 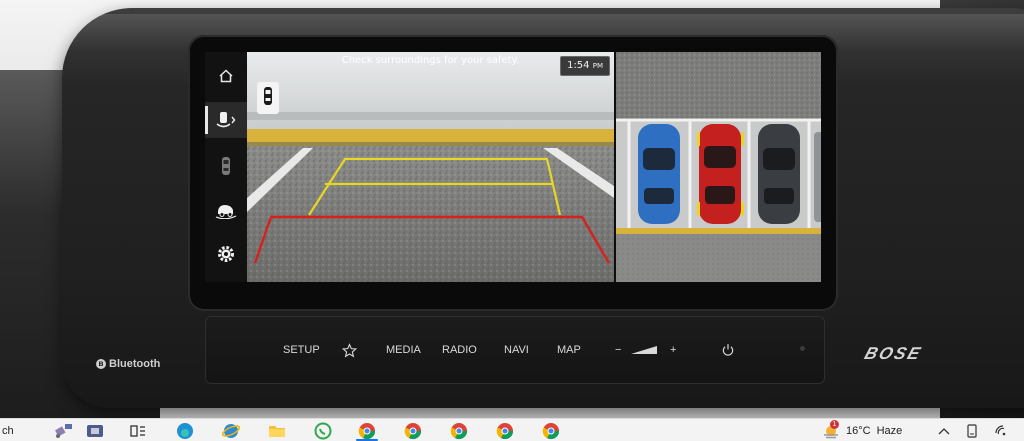 I want to click on taskbar-widget-app, so click(x=63, y=431).